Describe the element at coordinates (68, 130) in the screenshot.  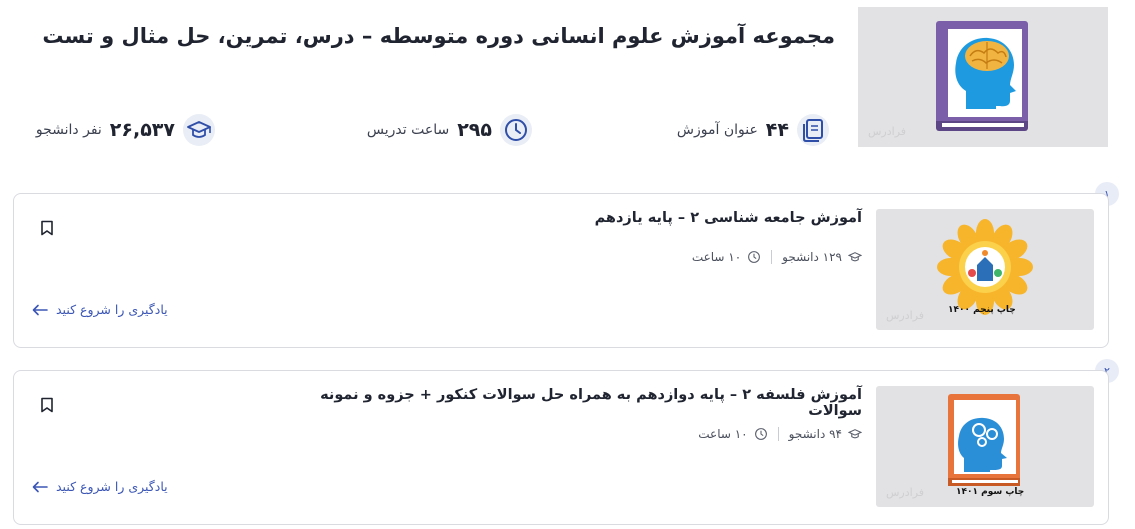
I see `students-label: نفر دانشجو` at that location.